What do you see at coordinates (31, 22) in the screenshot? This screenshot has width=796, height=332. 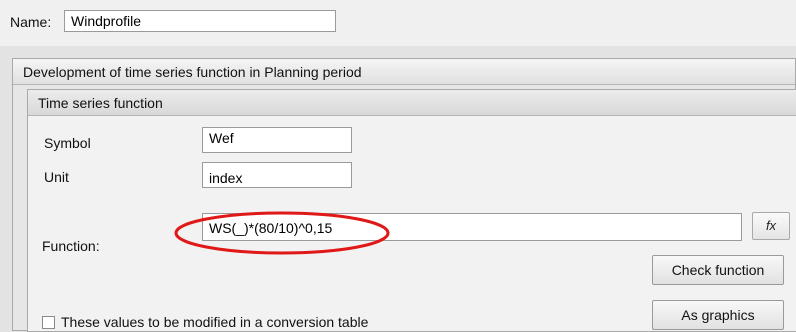 I see `name-label: Name:` at bounding box center [31, 22].